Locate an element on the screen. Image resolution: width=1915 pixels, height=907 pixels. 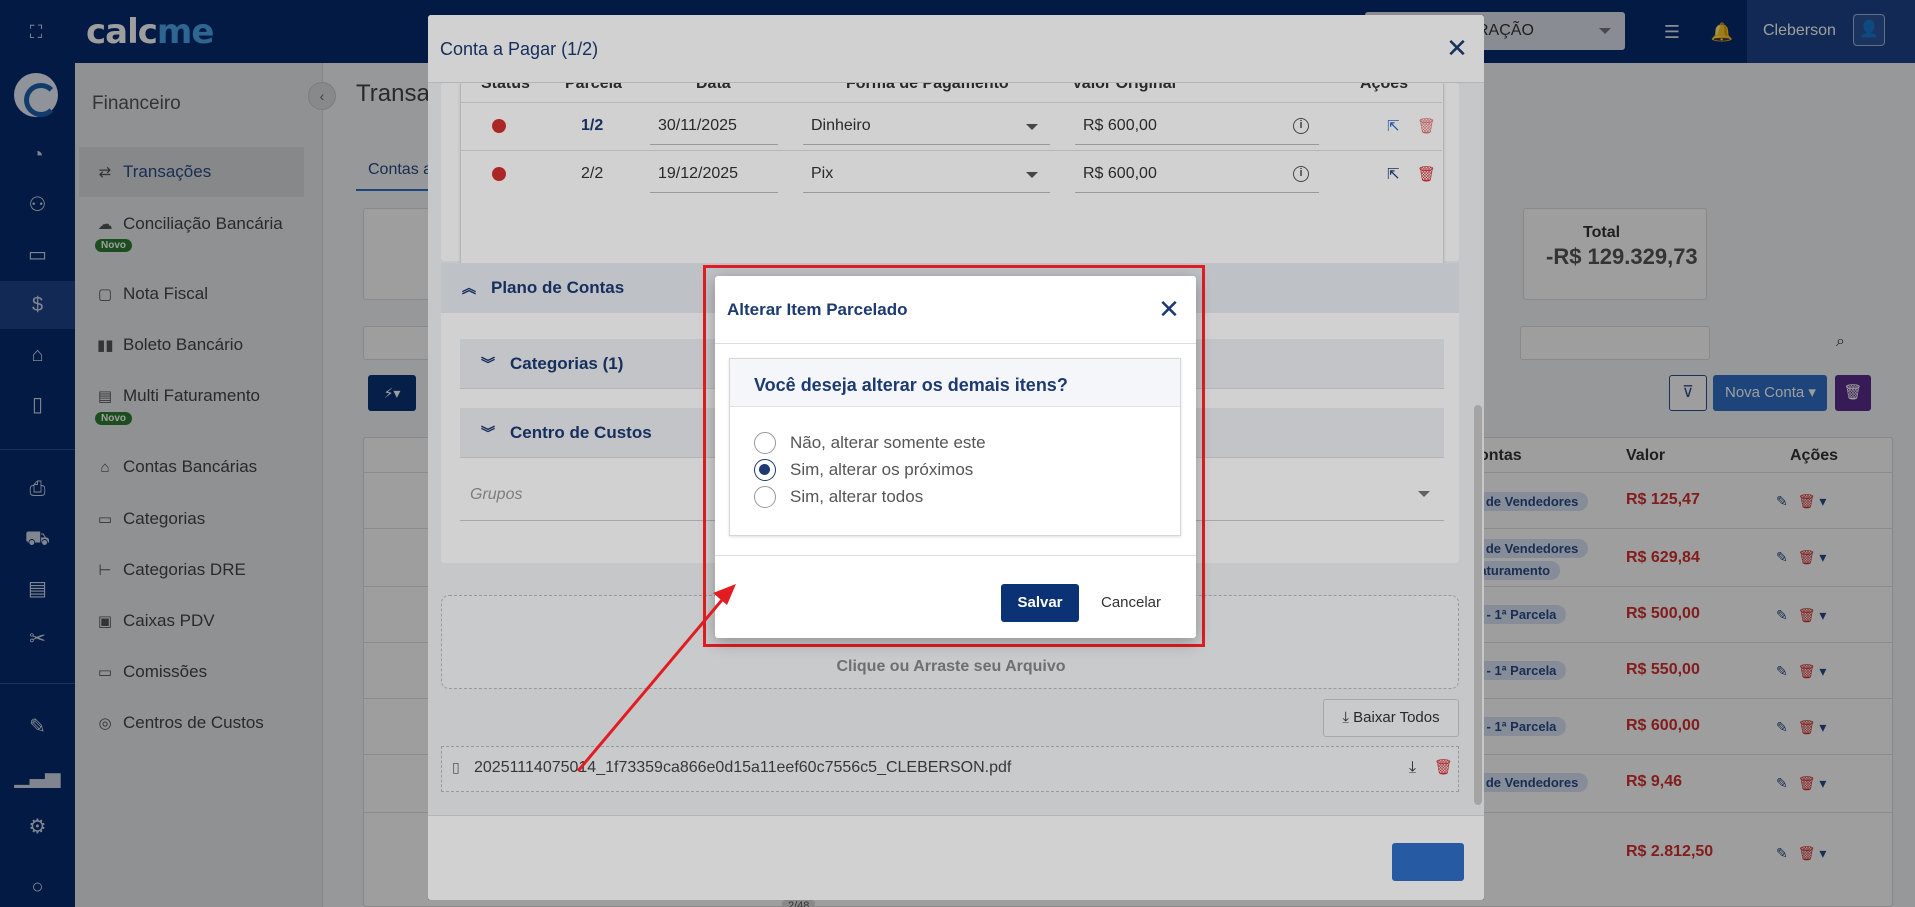
dialog-header: Alterar Item Parcelado ✕ is located at coordinates (955, 310).